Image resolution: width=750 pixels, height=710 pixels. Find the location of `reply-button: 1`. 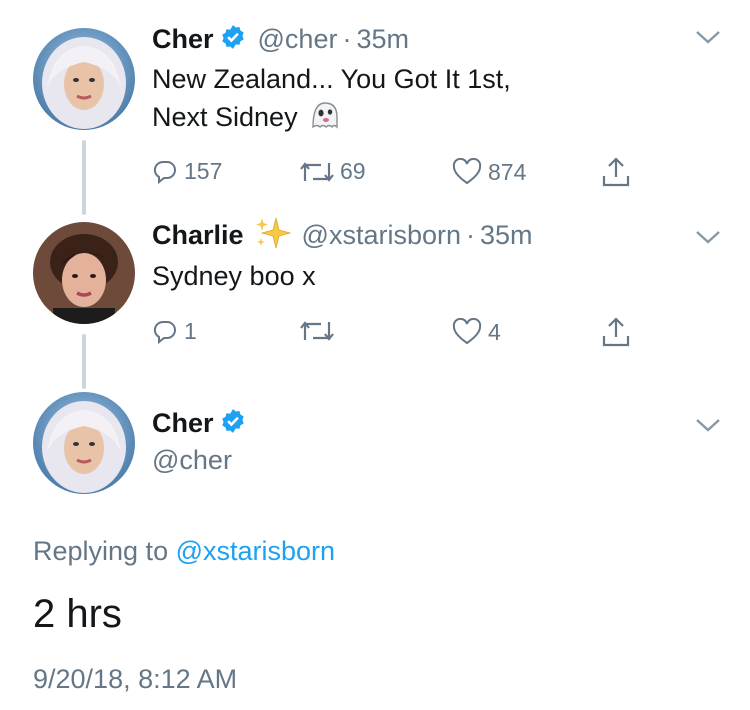

reply-button: 1 is located at coordinates (174, 331).